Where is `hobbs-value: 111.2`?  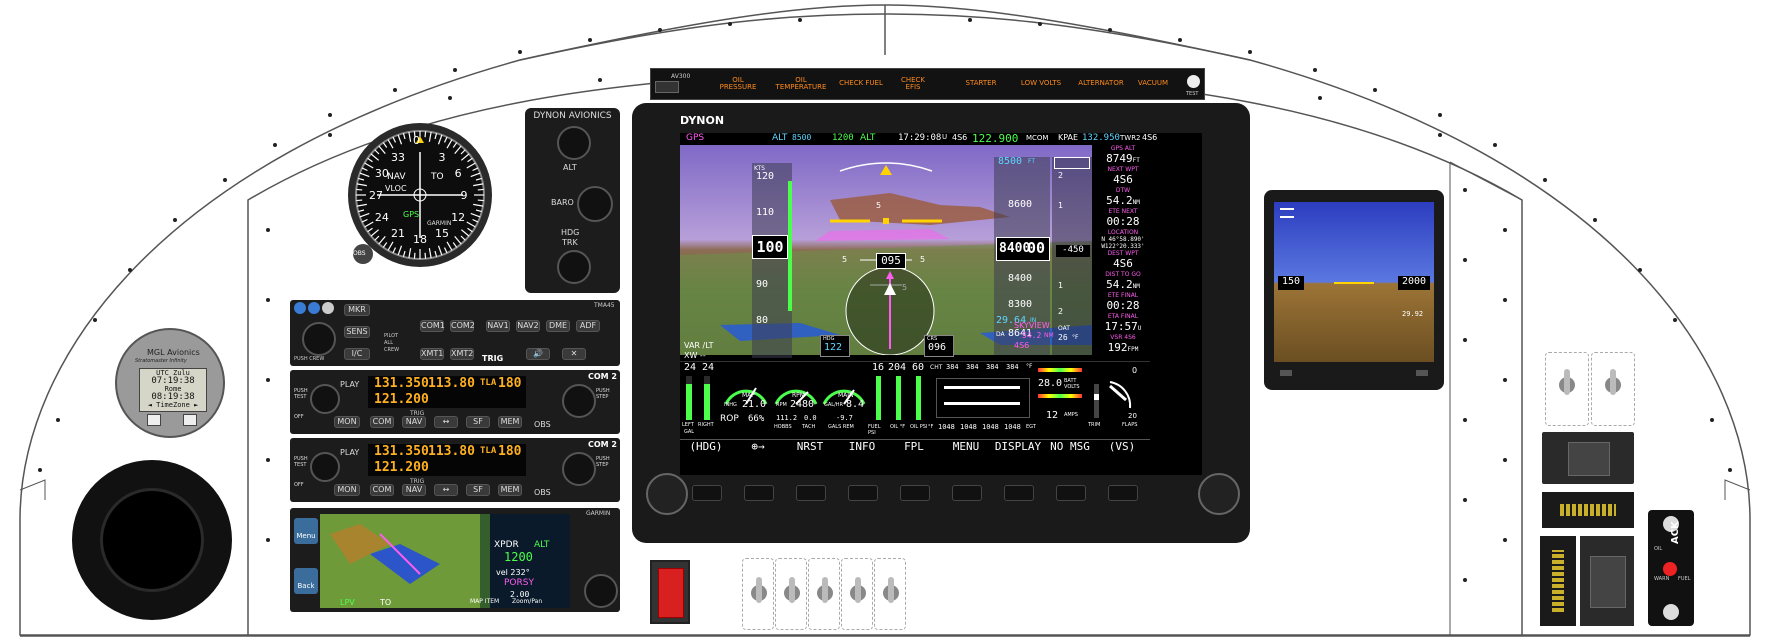 hobbs-value: 111.2 is located at coordinates (787, 418).